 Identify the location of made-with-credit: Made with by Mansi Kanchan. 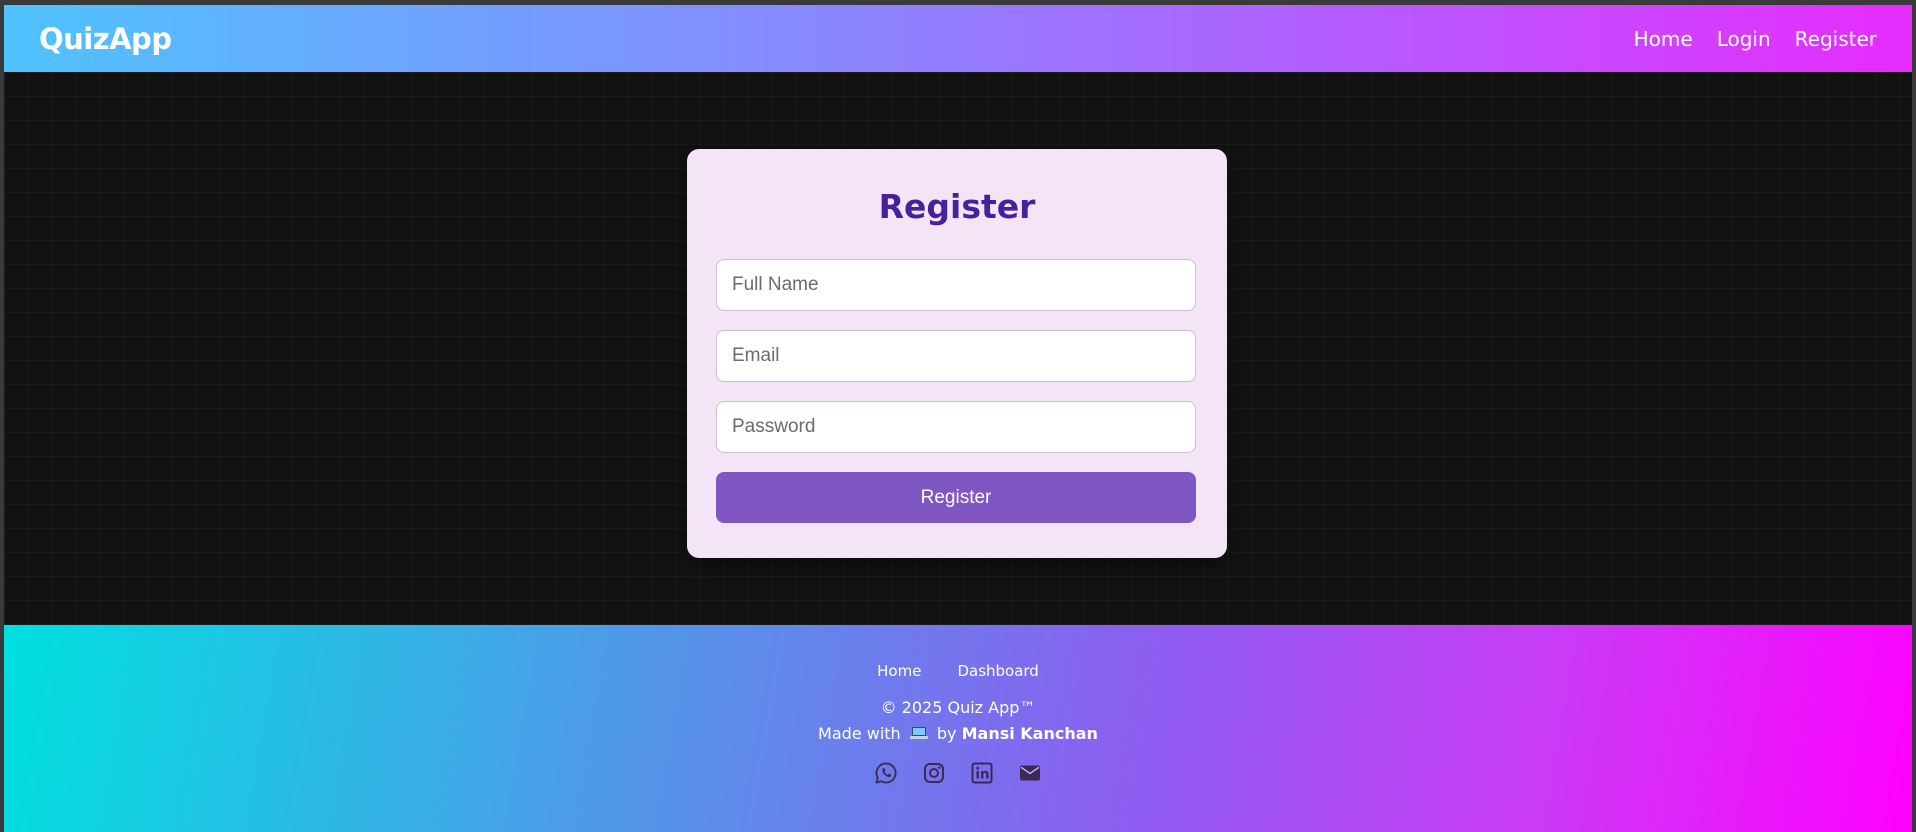
(958, 733).